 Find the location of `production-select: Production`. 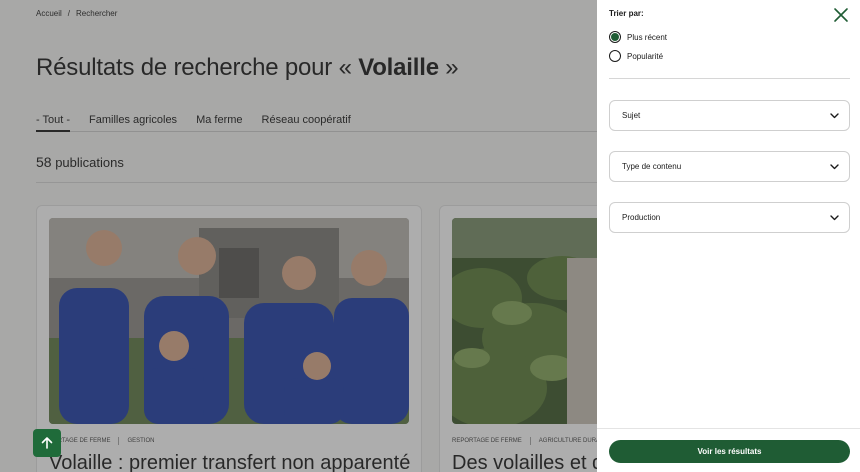

production-select: Production is located at coordinates (729, 217).